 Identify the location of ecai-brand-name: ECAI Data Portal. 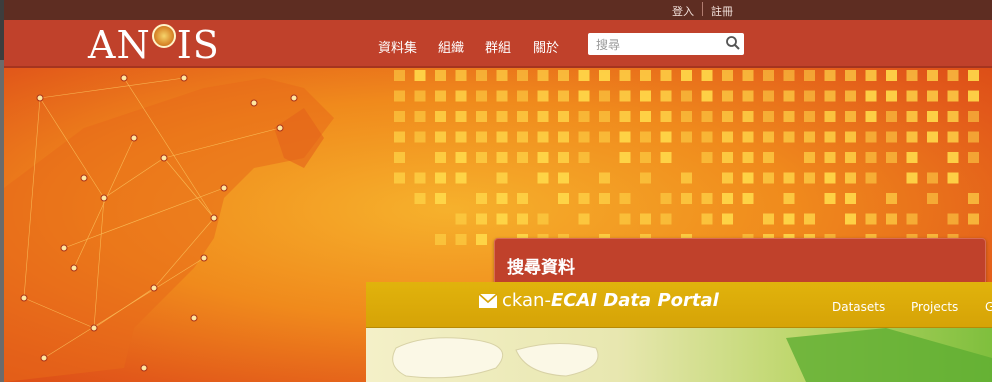
(634, 300).